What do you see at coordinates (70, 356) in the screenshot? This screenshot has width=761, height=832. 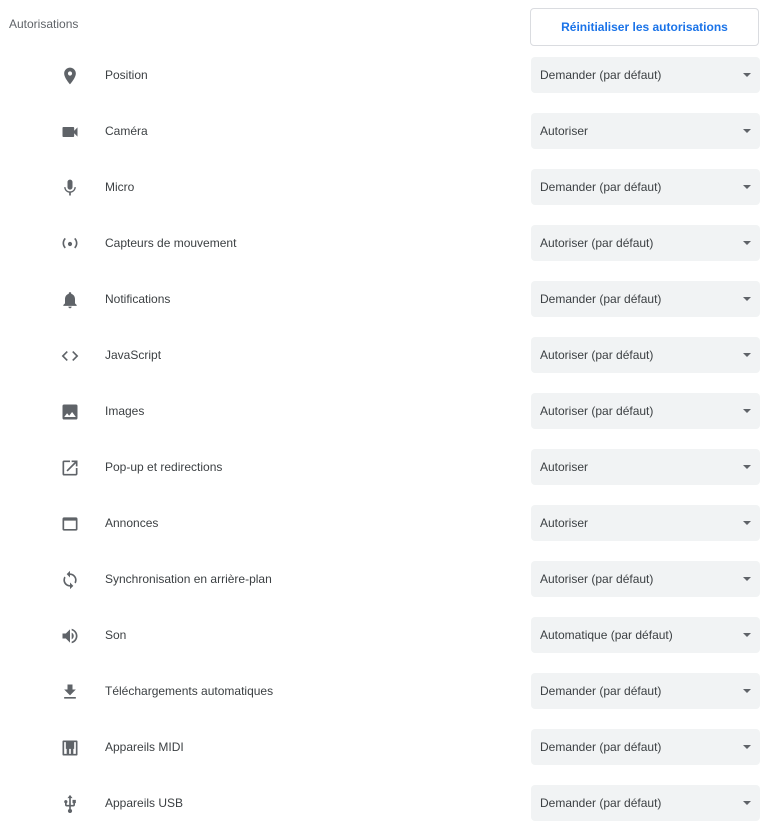 I see `code-icon` at bounding box center [70, 356].